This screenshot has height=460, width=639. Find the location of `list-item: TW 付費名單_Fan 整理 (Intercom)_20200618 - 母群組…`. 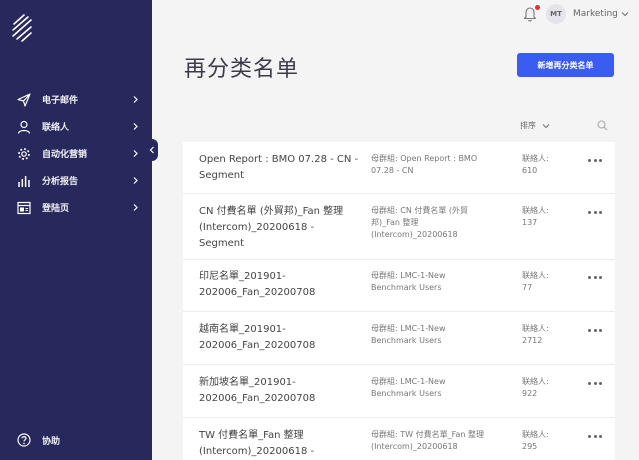

list-item: TW 付費名單_Fan 整理 (Intercom)_20200618 - 母群組… is located at coordinates (399, 439).